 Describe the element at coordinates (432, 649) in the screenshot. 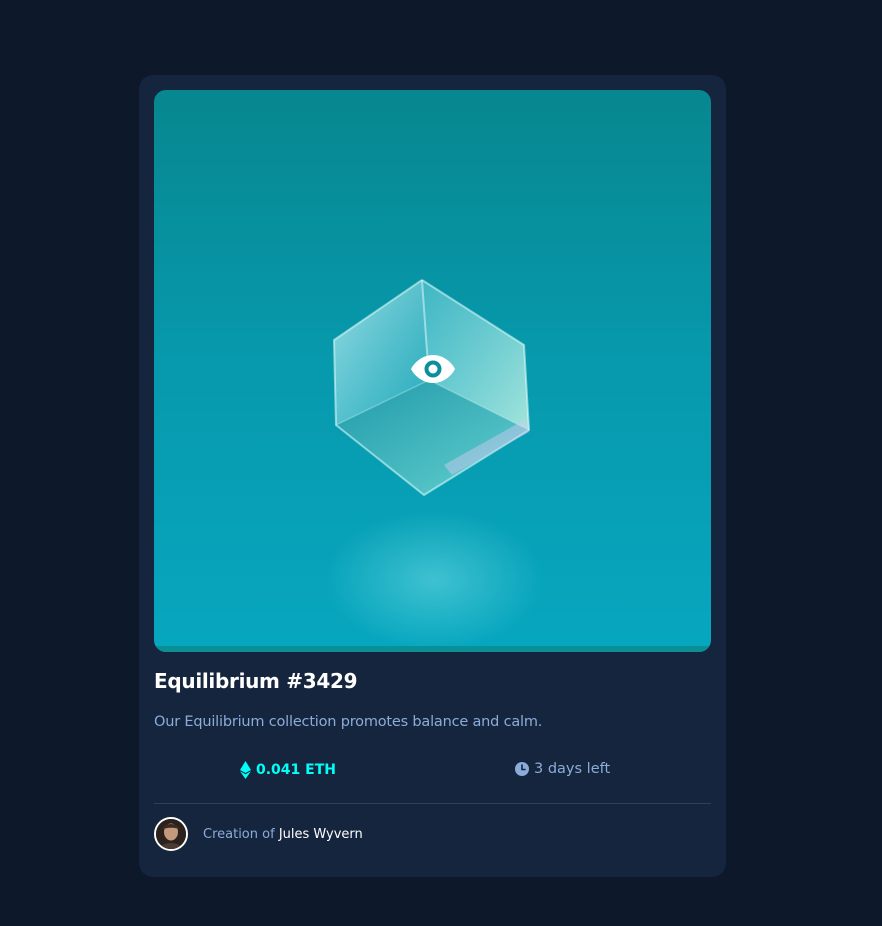

I see `image-bottom-strip` at that location.